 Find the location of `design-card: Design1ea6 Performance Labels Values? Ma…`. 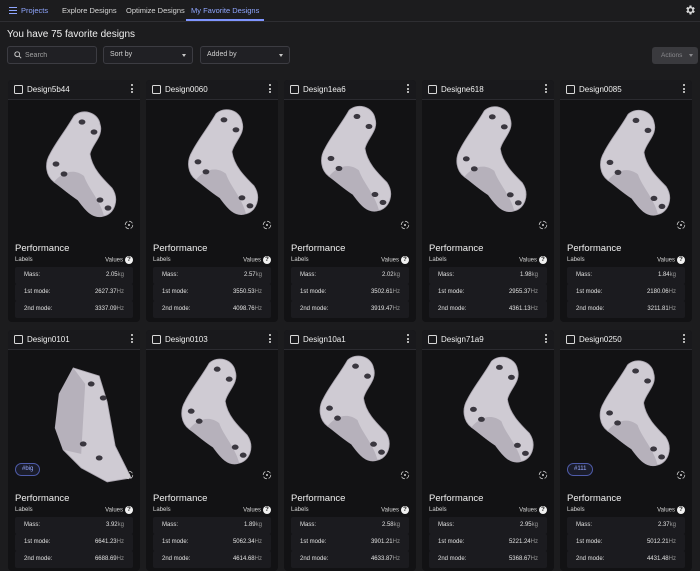

design-card: Design1ea6 Performance Labels Values? Ma… is located at coordinates (350, 201).